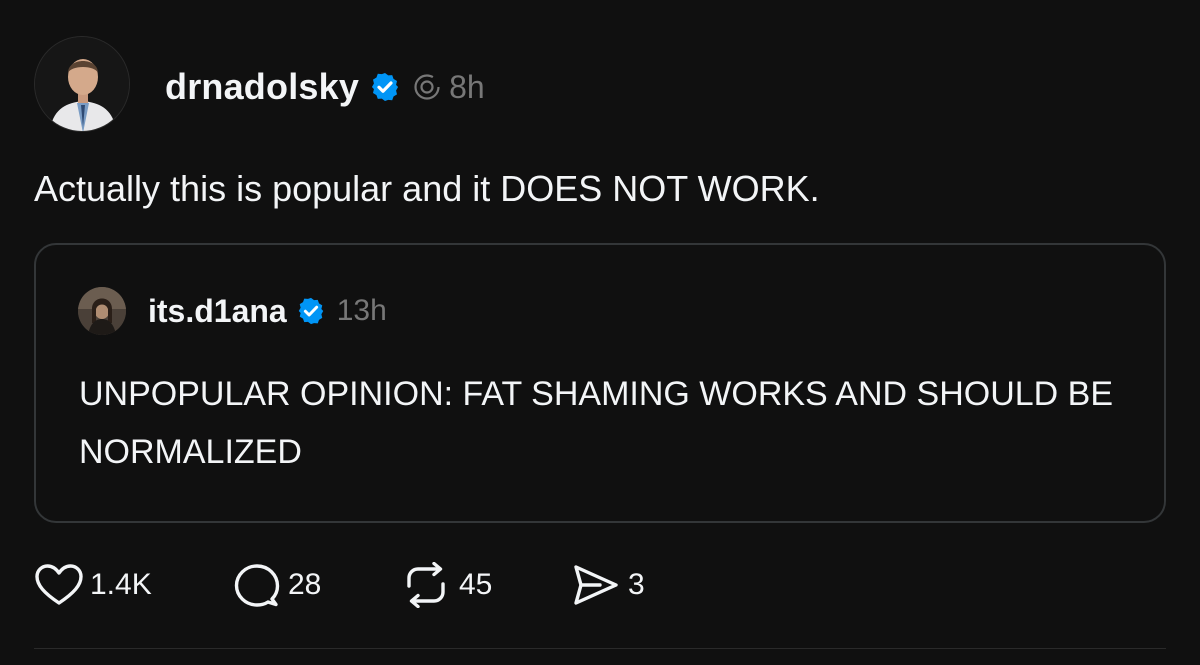  I want to click on author-avatar, so click(82, 84).